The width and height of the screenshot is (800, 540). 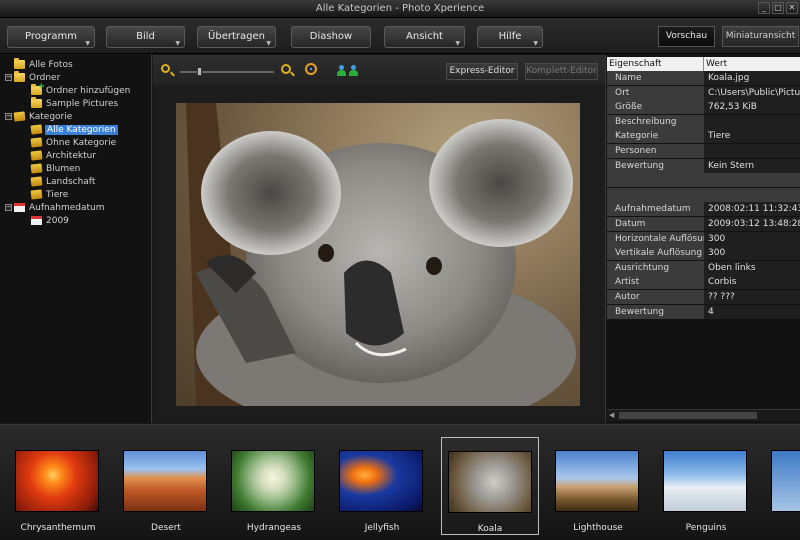 I want to click on thumbnail-hydrangeas: Hydrangeas, so click(x=274, y=486).